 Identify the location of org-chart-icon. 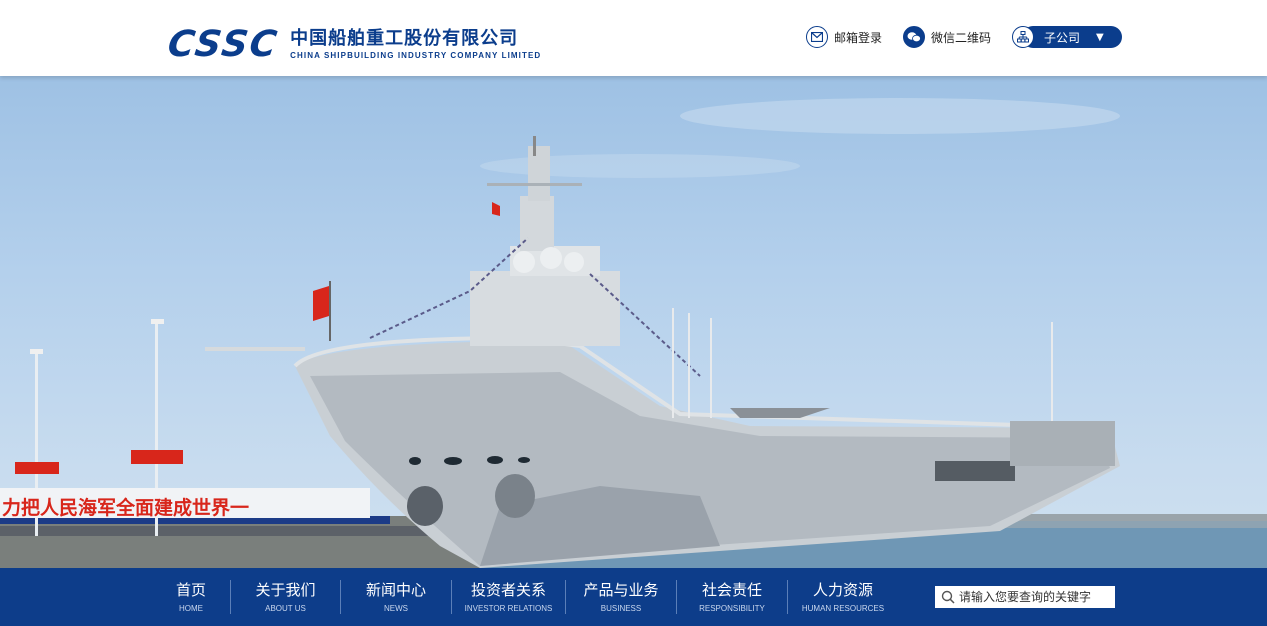
(1023, 37).